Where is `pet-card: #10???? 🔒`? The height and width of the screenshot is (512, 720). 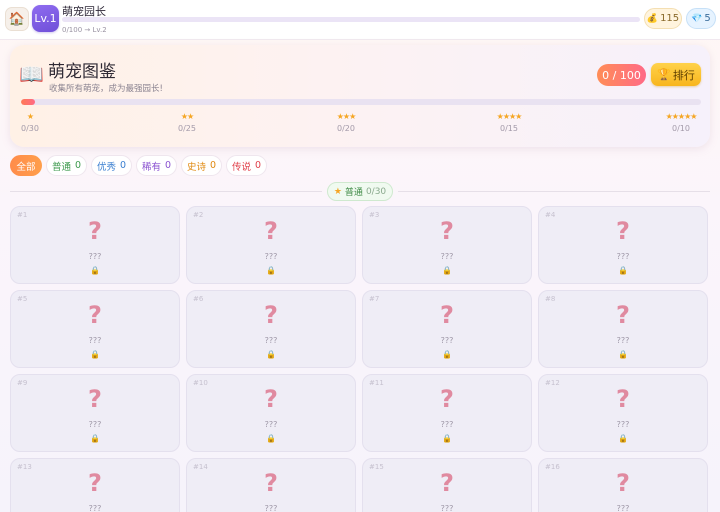
pet-card: #10???? 🔒 is located at coordinates (271, 413).